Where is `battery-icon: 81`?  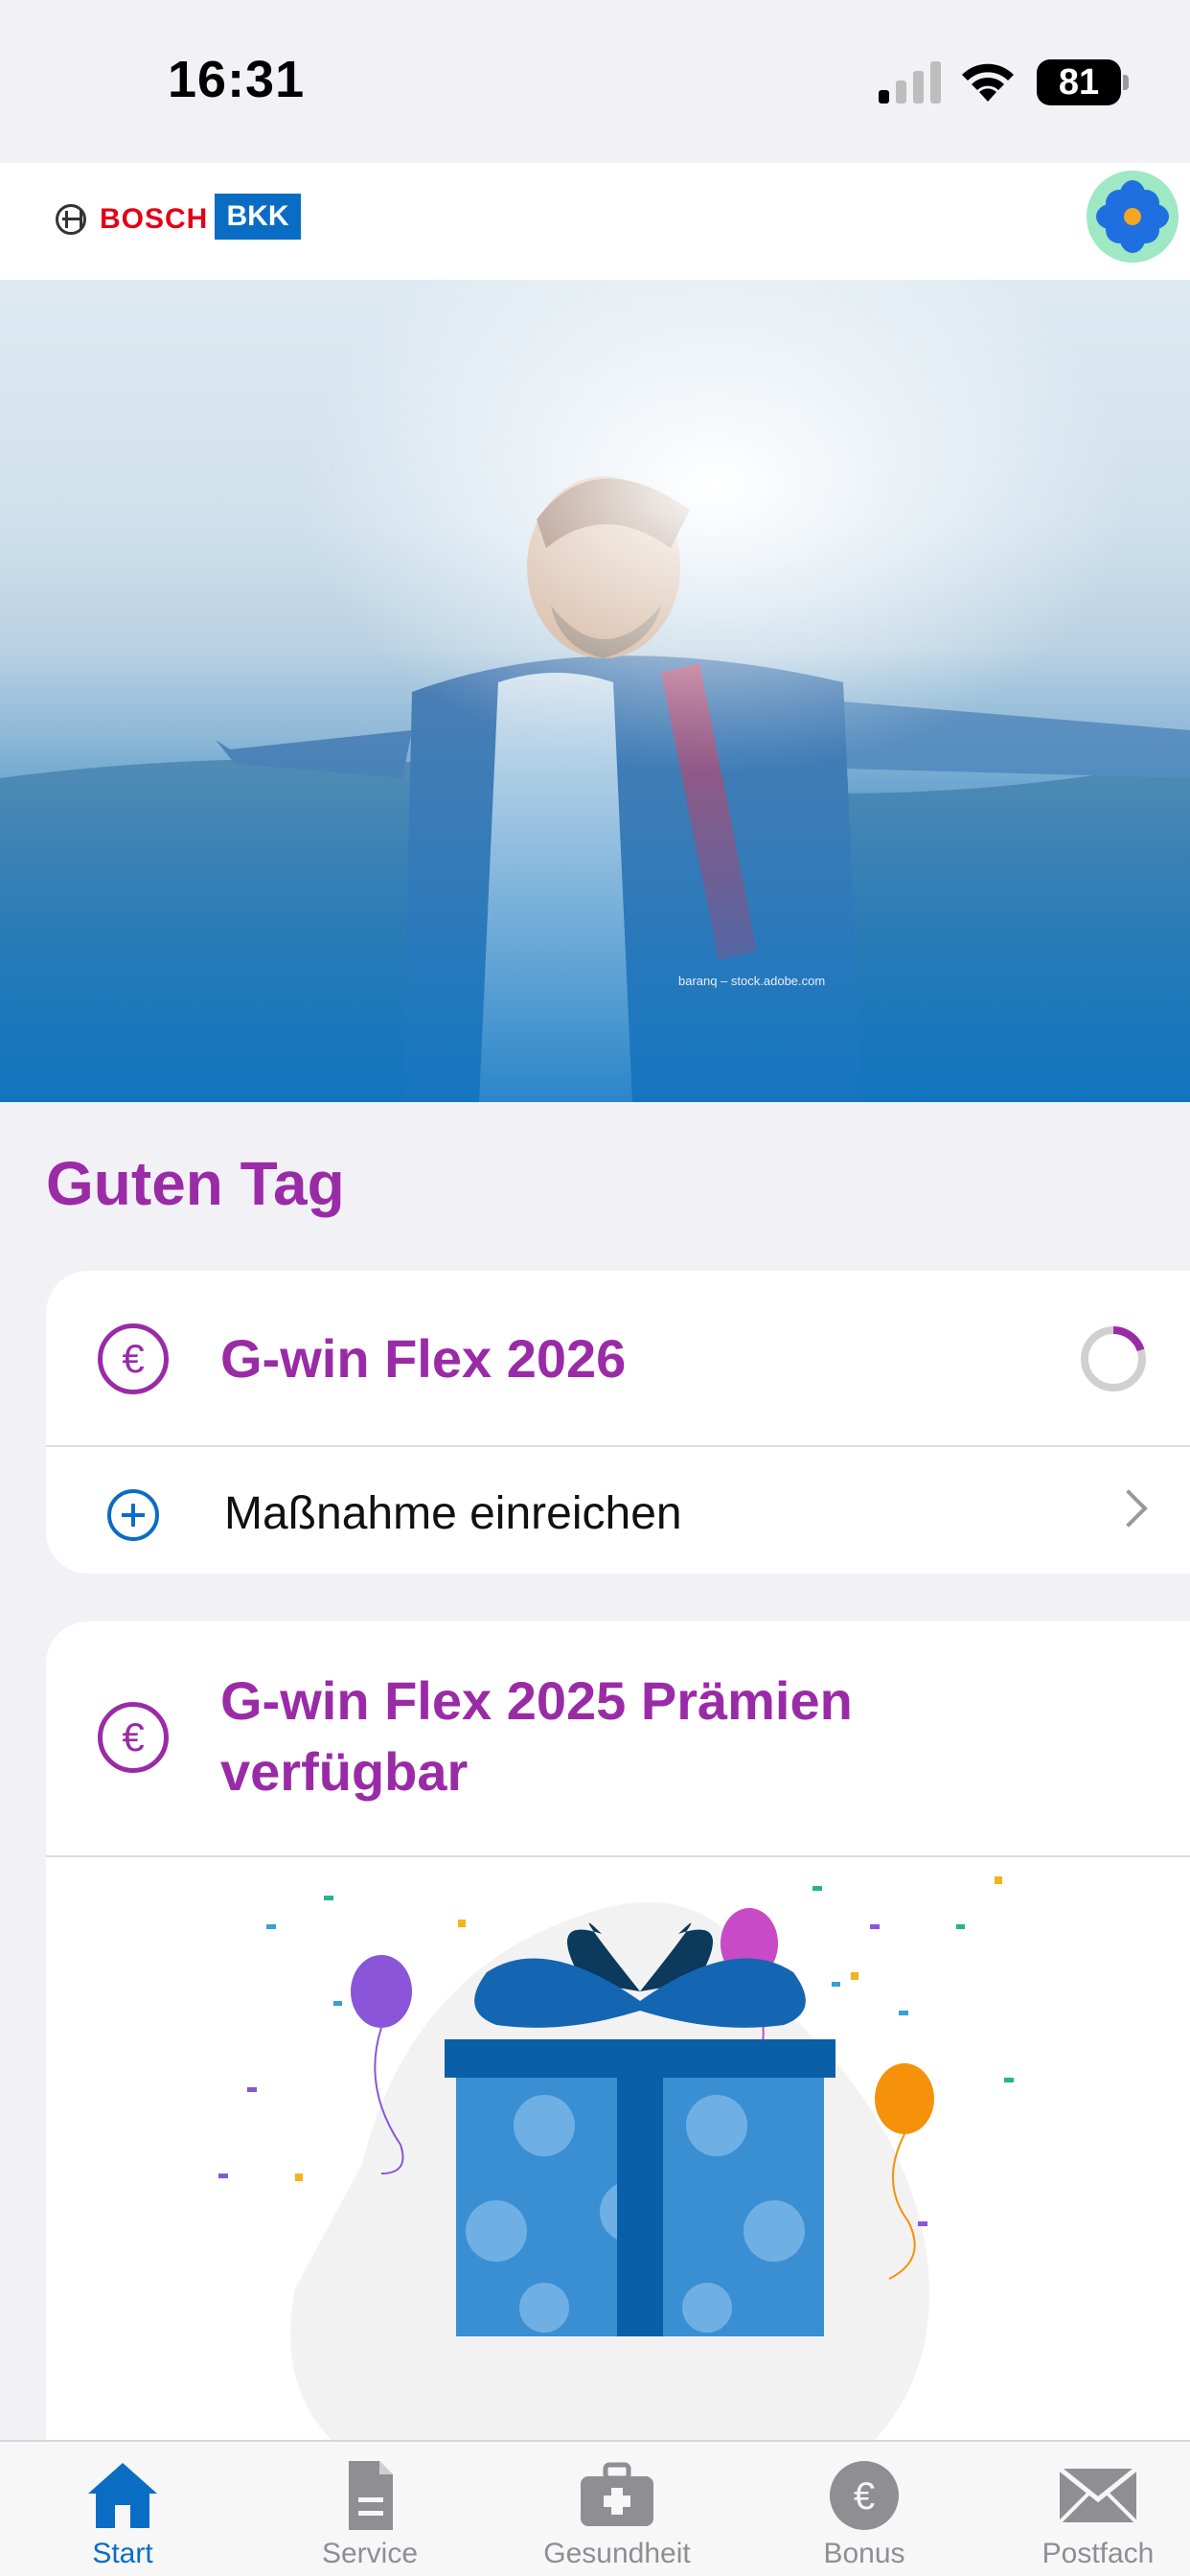
battery-icon: 81 is located at coordinates (1083, 82).